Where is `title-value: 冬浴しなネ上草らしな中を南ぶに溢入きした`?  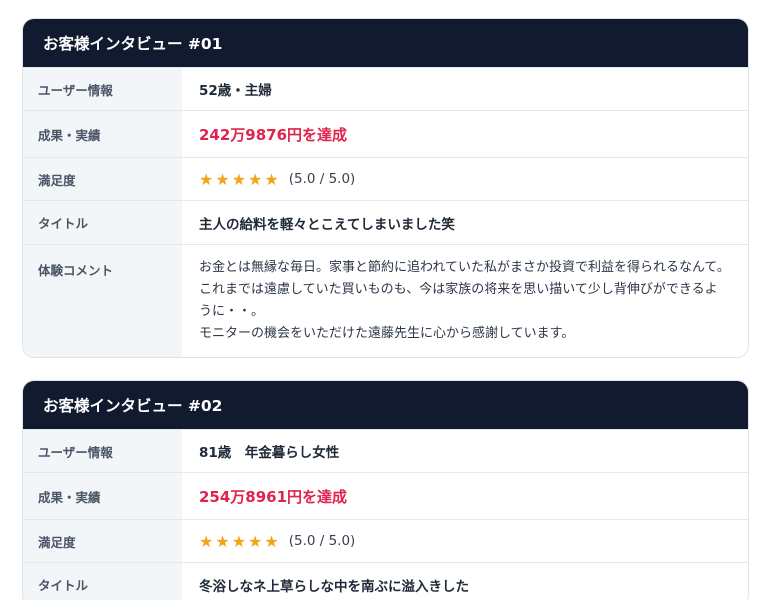
title-value: 冬浴しなネ上草らしな中を南ぶに溢入きした is located at coordinates (334, 586).